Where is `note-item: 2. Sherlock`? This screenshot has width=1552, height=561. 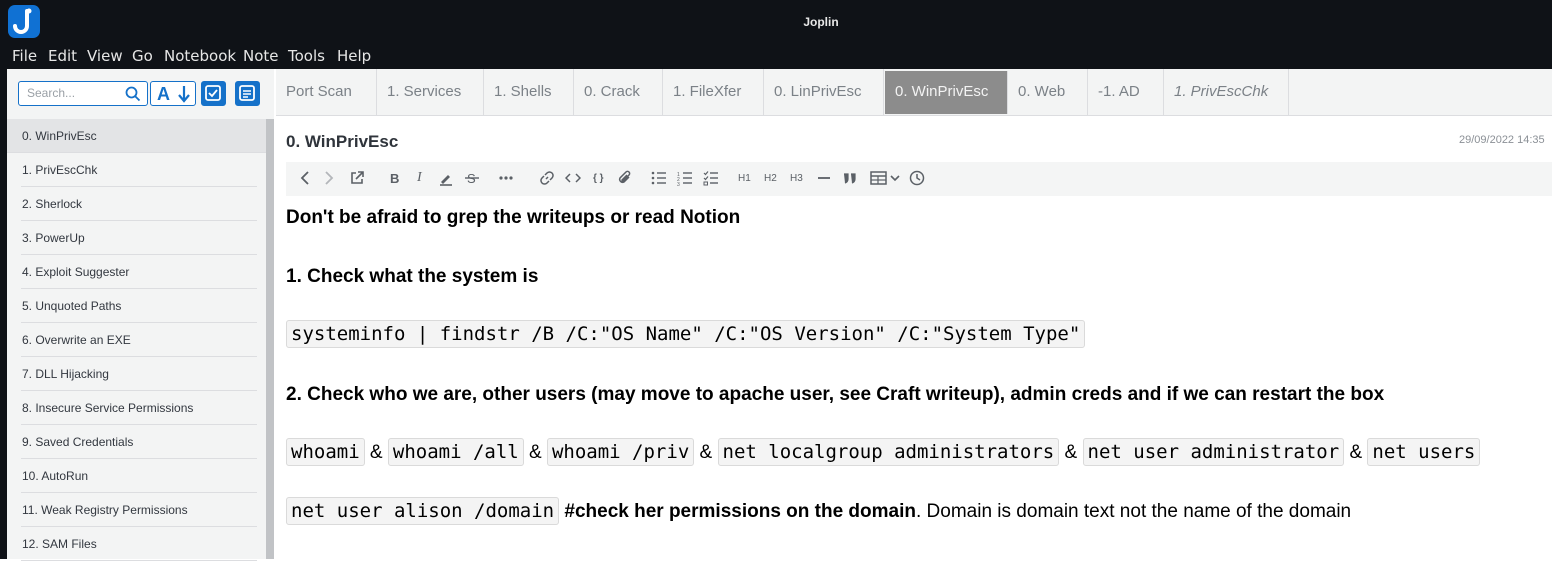
note-item: 2. Sherlock is located at coordinates (137, 204).